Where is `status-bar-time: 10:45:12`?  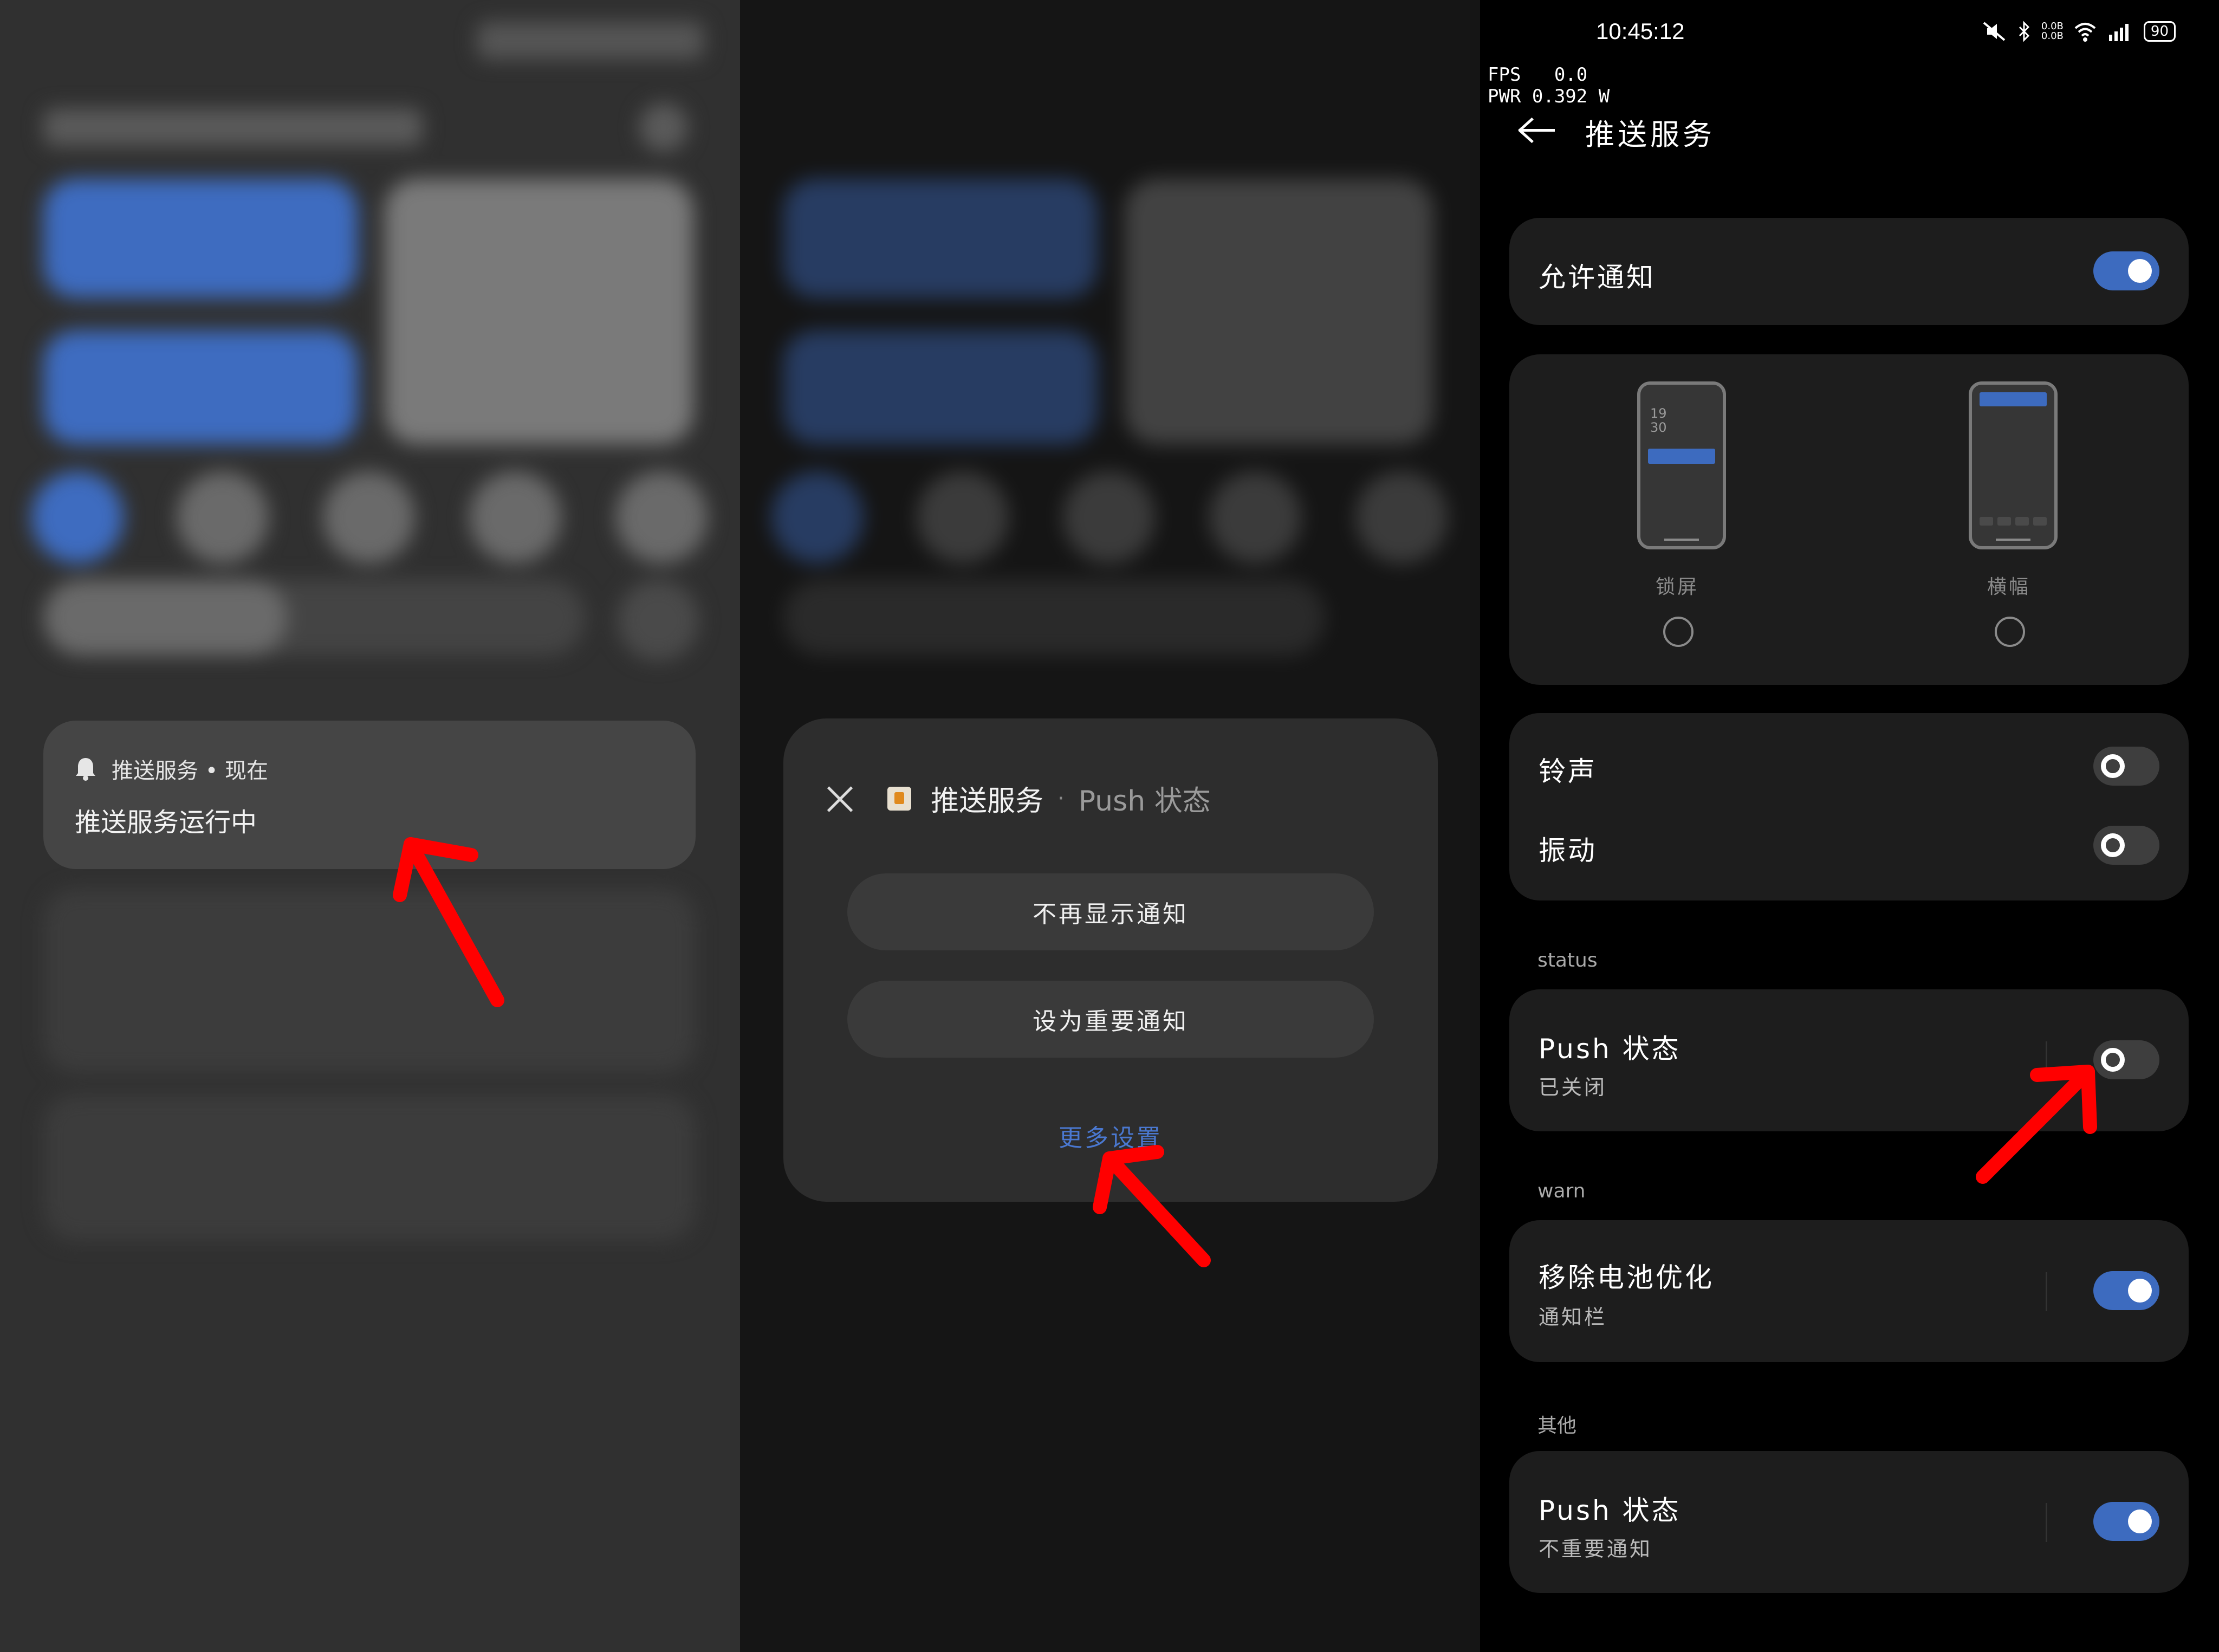
status-bar-time: 10:45:12 is located at coordinates (1640, 31).